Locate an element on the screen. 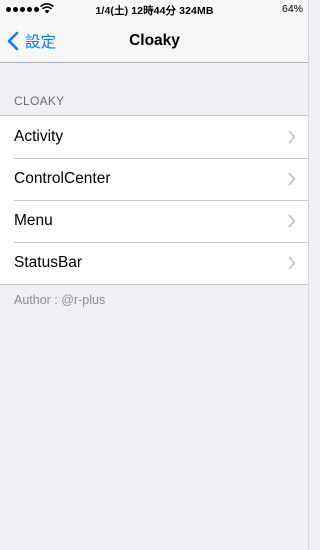 This screenshot has width=320, height=550. navigation-bar: 設定 Cloaky is located at coordinates (154, 41).